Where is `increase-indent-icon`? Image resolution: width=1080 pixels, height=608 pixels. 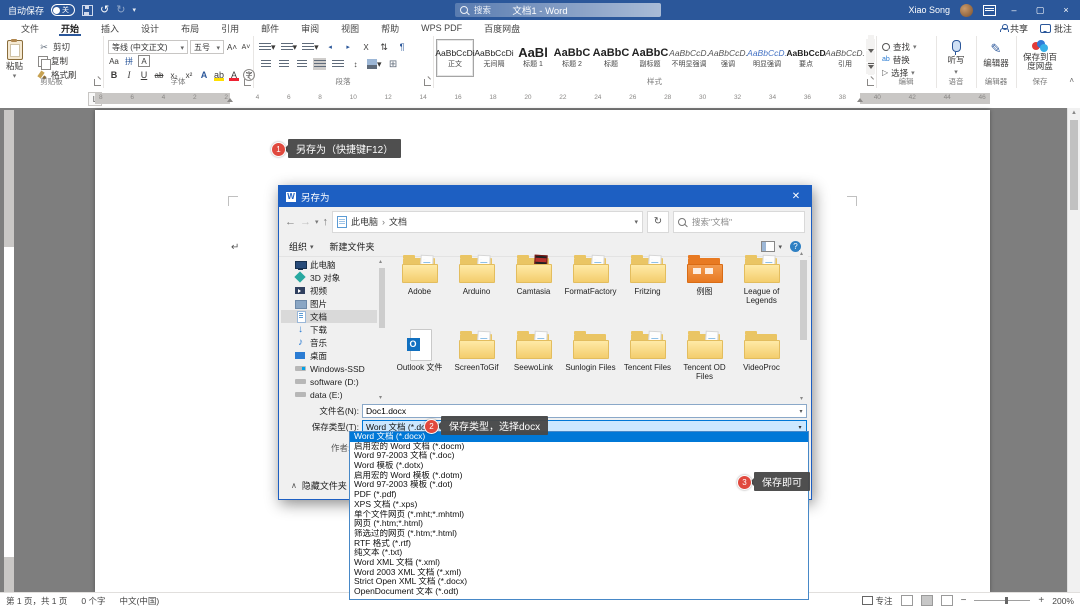 increase-indent-icon is located at coordinates (348, 47).